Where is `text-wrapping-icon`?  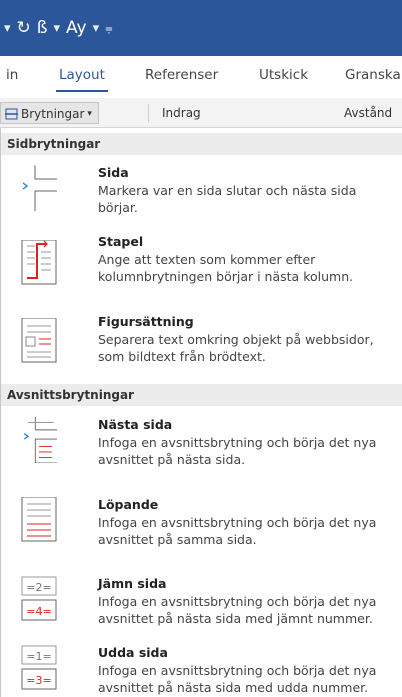 text-wrapping-icon is located at coordinates (39, 340).